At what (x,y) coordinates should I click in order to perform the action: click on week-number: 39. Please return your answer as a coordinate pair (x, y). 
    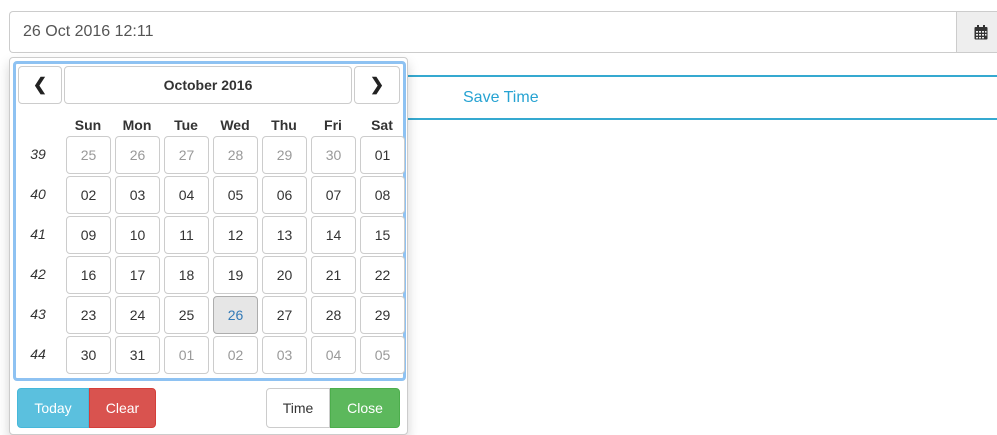
    Looking at the image, I should click on (38, 154).